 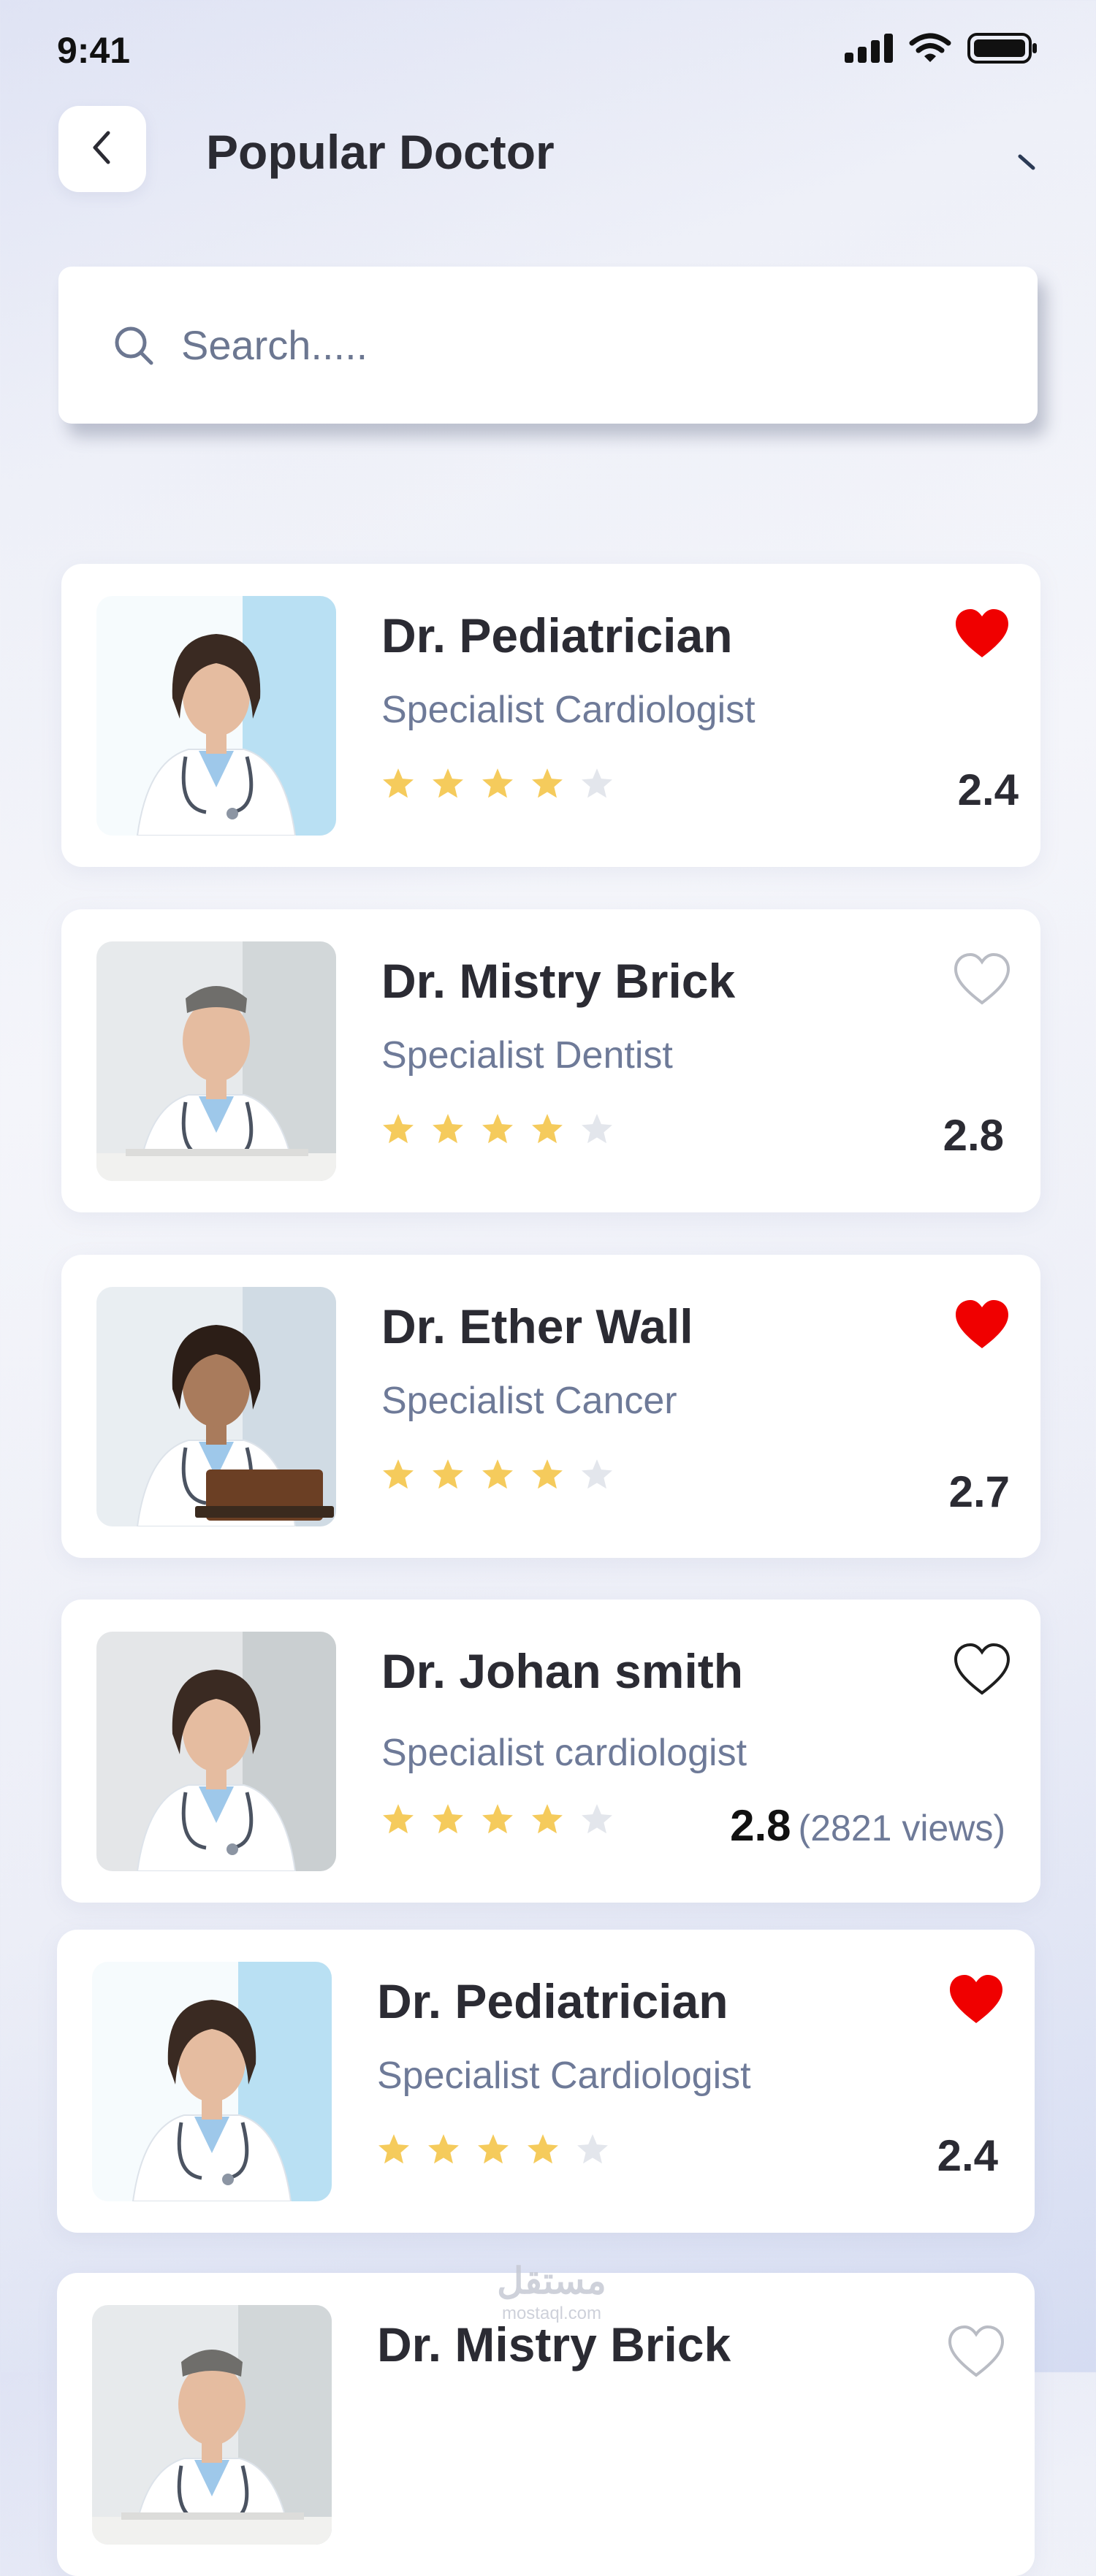 What do you see at coordinates (562, 1671) in the screenshot?
I see `doctor-name: Dr. Johan smith` at bounding box center [562, 1671].